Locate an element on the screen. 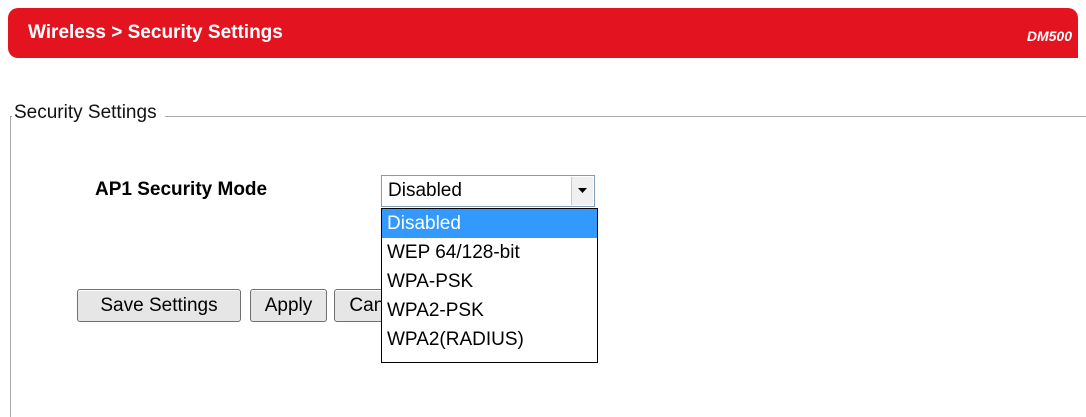 The image size is (1086, 417). section-legend: Security Settings is located at coordinates (88, 113).